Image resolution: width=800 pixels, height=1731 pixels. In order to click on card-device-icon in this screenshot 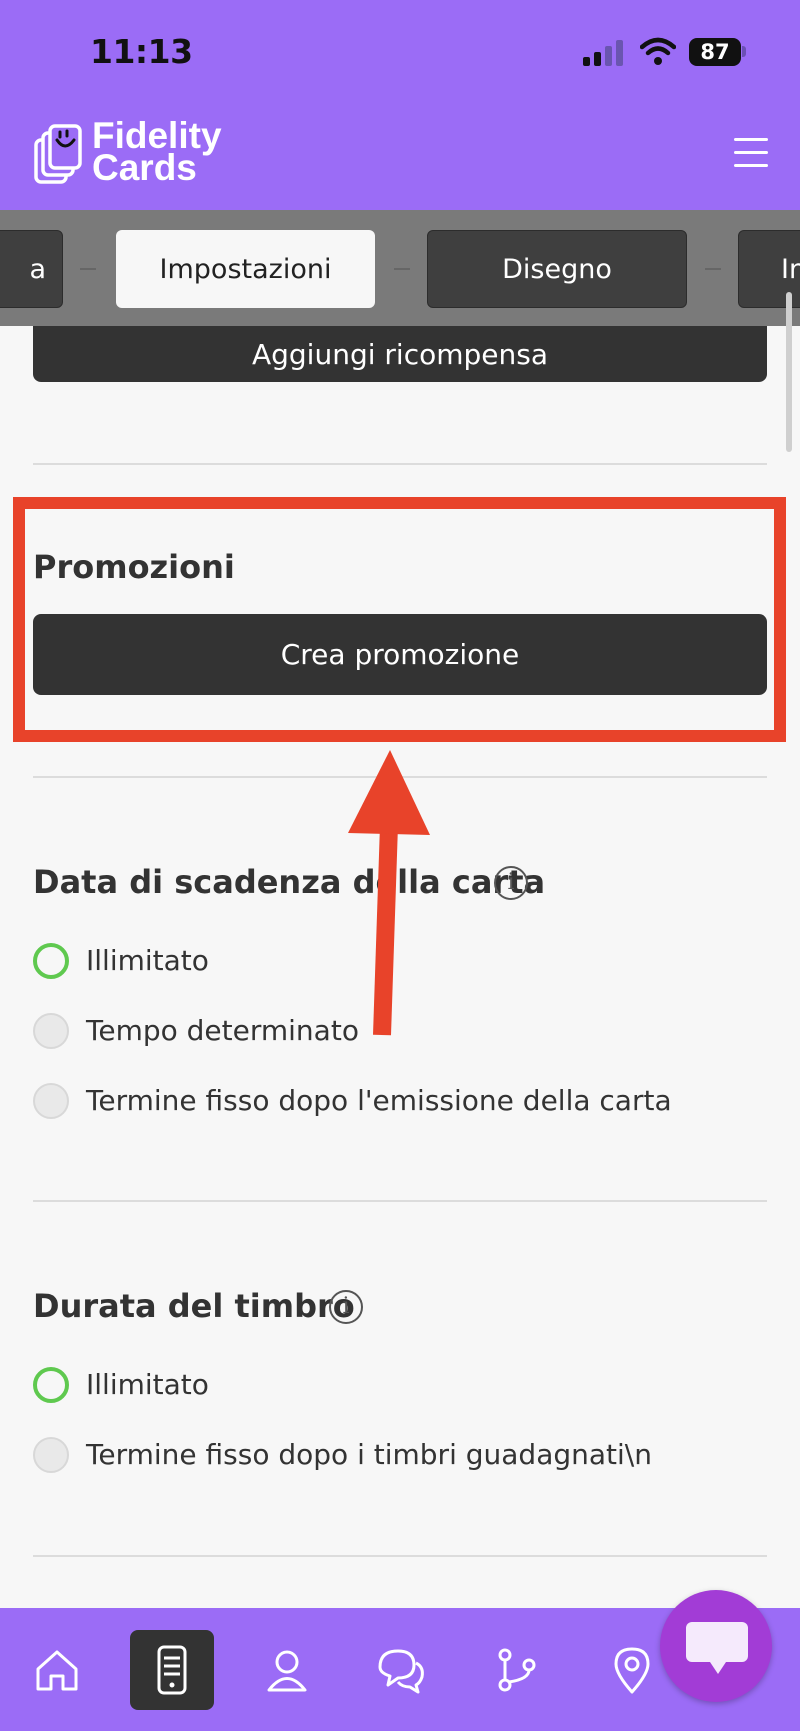, I will do `click(172, 1670)`.